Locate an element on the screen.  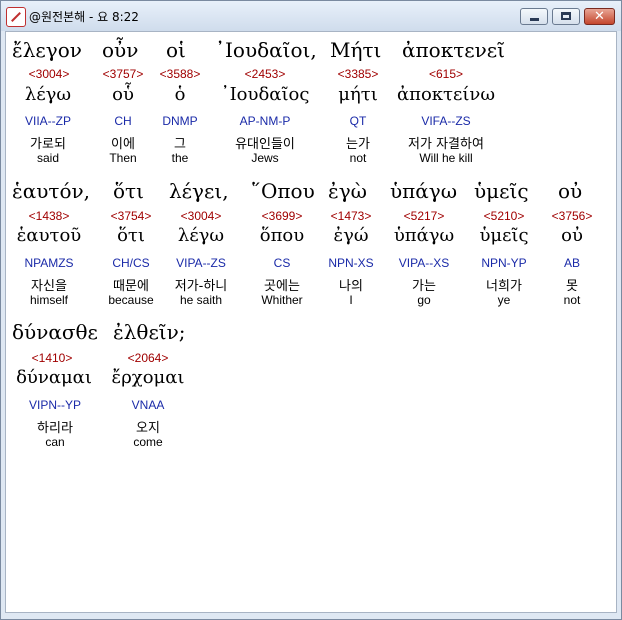
greek-text: ῞Οπου is located at coordinates (283, 191).